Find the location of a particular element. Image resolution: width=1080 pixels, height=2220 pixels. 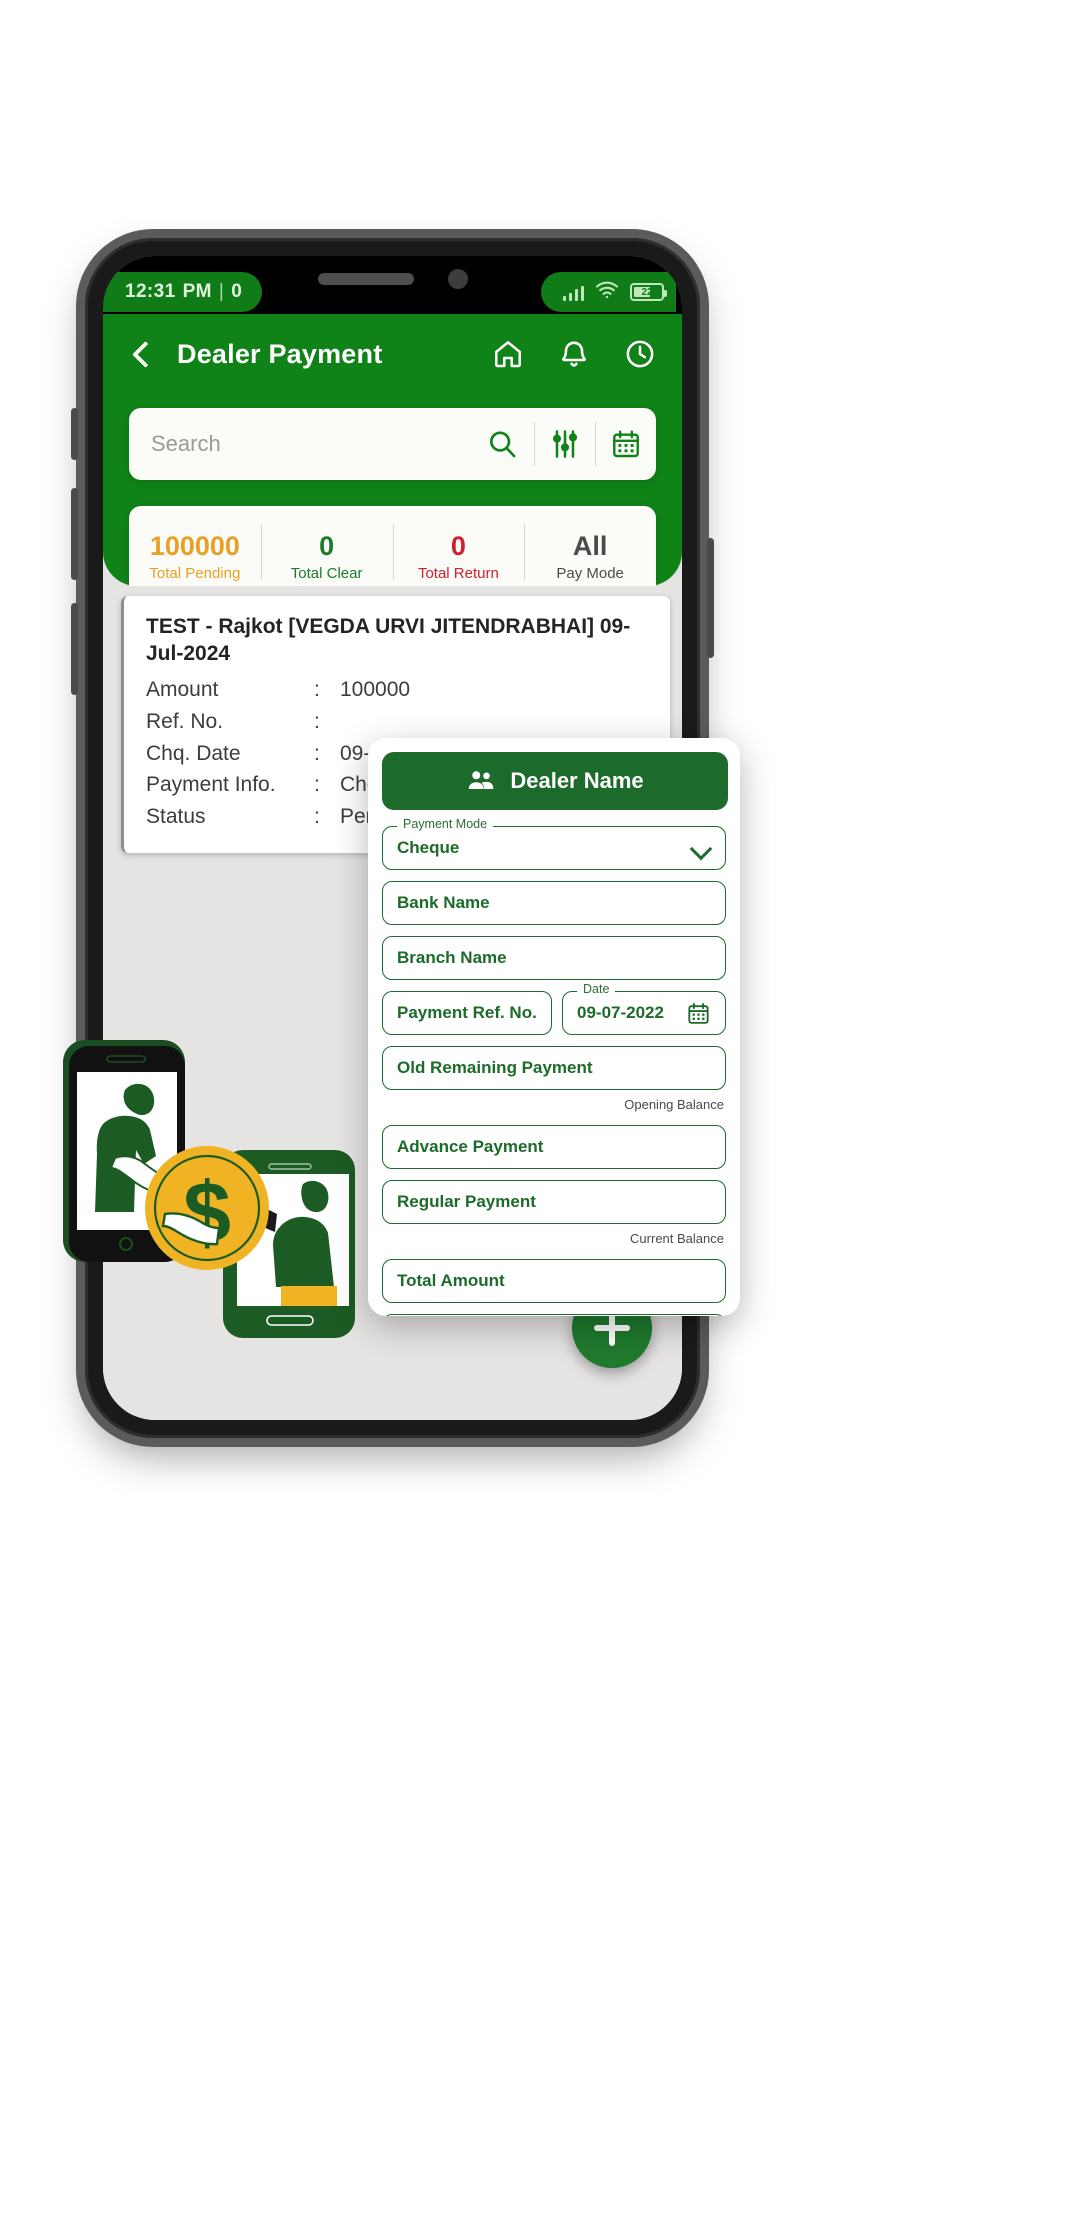

record-key: Status is located at coordinates (176, 817).